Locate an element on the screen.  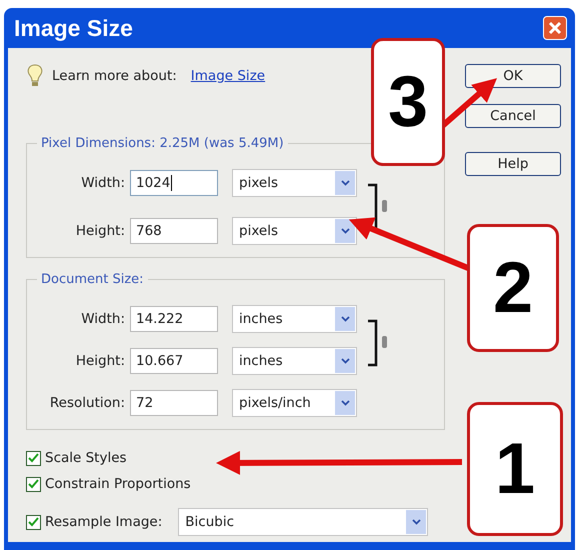
dialog-button: Cancel is located at coordinates (513, 116).